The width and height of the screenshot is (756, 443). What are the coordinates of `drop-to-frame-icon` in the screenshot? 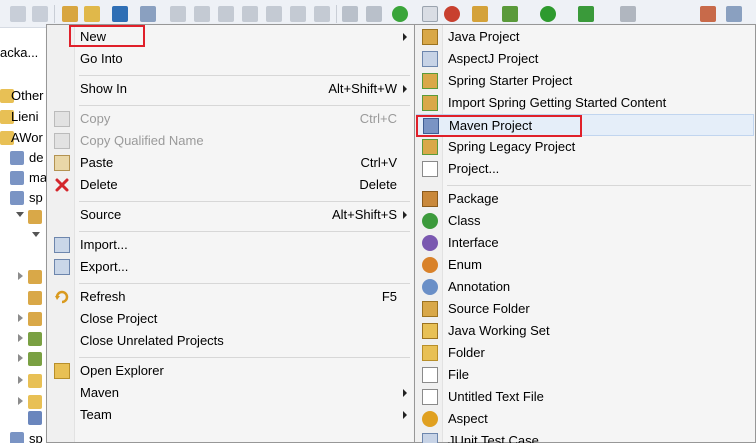 It's located at (374, 14).